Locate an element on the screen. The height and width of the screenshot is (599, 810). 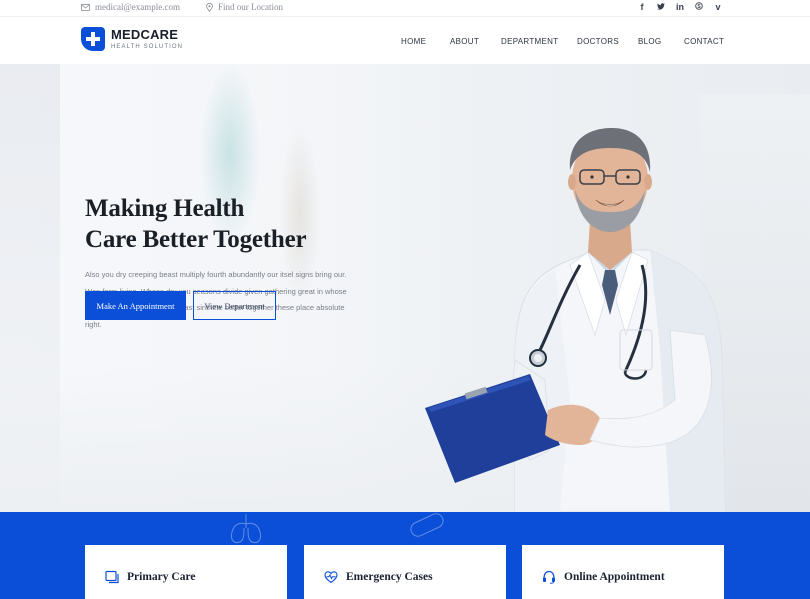
nav-about: ABOUT is located at coordinates (464, 41).